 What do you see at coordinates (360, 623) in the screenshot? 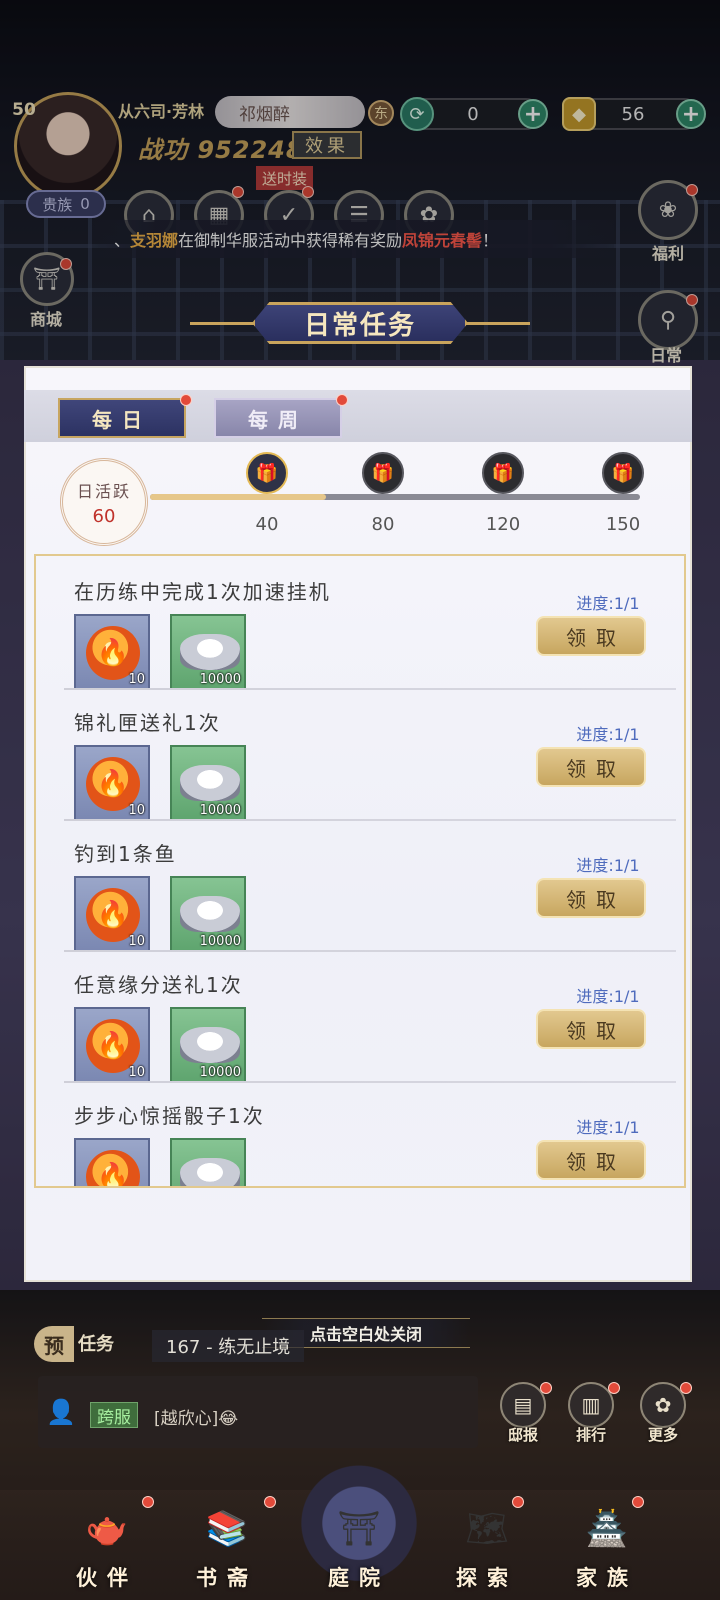
I see `task-row: 在历练中完成1次加速挂机 🔥 10 10000 进度:1/1 领取` at bounding box center [360, 623].